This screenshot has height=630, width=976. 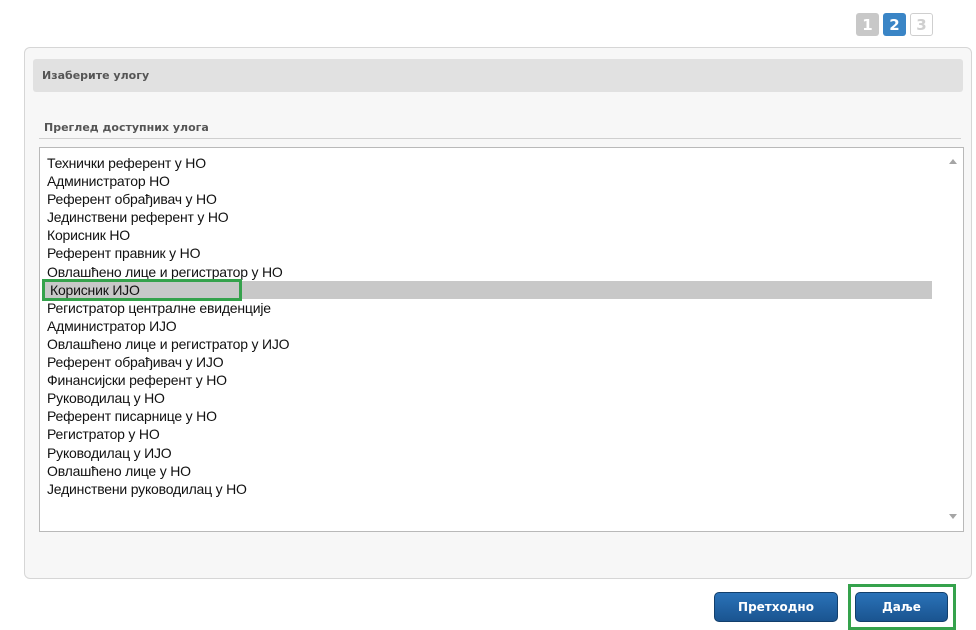 What do you see at coordinates (488, 181) in the screenshot?
I see `role-list-item: Администратор НО` at bounding box center [488, 181].